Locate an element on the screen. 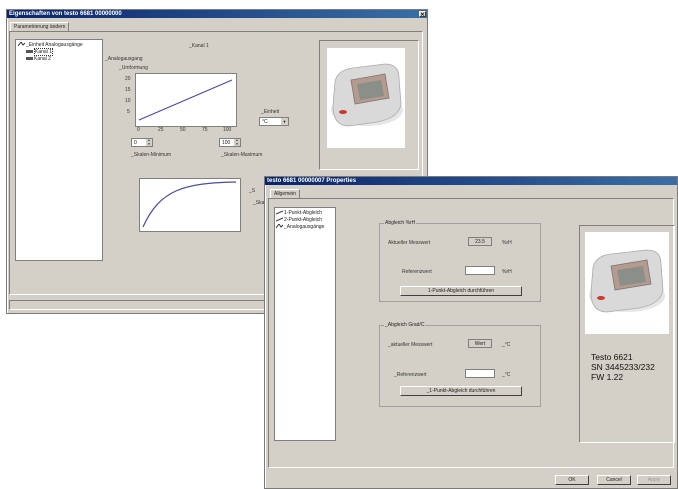  response-curve-chart is located at coordinates (190, 205).